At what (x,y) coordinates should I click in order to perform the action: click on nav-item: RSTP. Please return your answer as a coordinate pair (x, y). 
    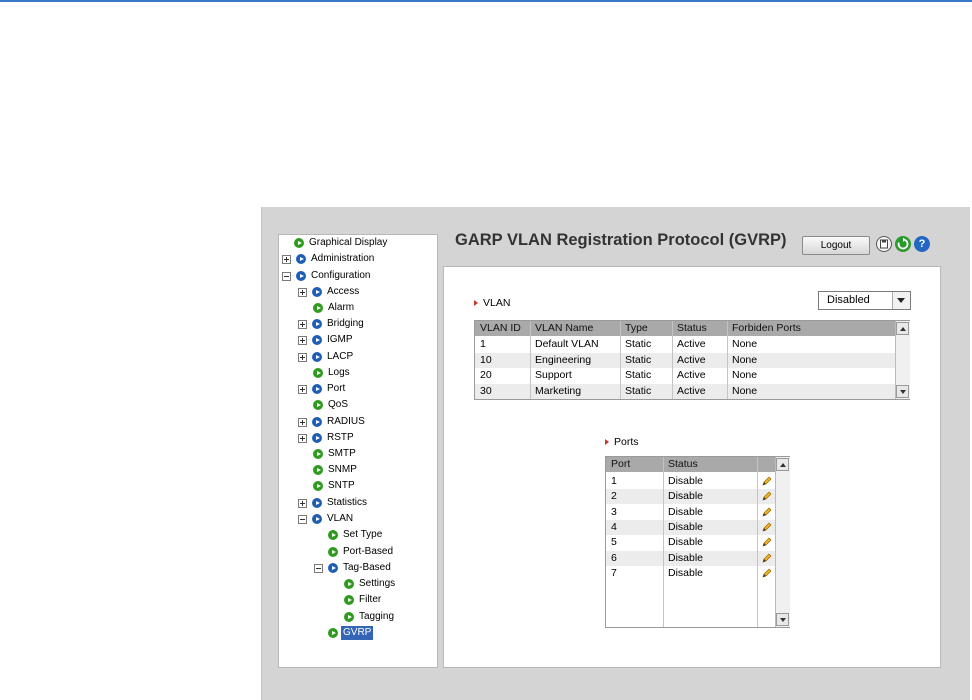
    Looking at the image, I should click on (327, 438).